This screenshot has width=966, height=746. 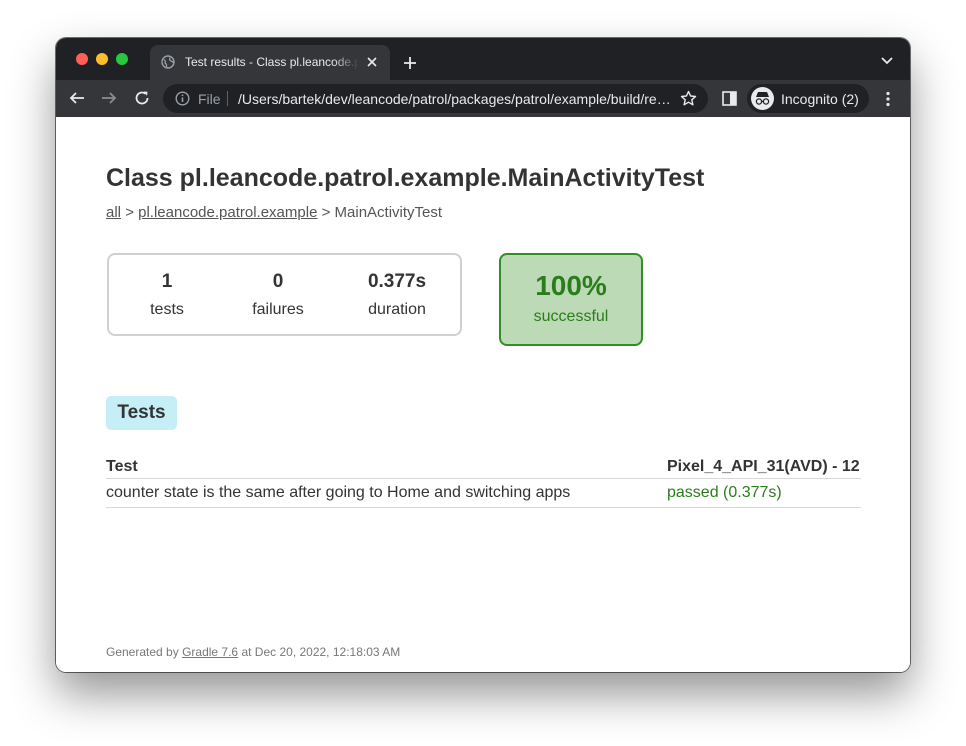 I want to click on forward-arrow-icon, so click(x=109, y=98).